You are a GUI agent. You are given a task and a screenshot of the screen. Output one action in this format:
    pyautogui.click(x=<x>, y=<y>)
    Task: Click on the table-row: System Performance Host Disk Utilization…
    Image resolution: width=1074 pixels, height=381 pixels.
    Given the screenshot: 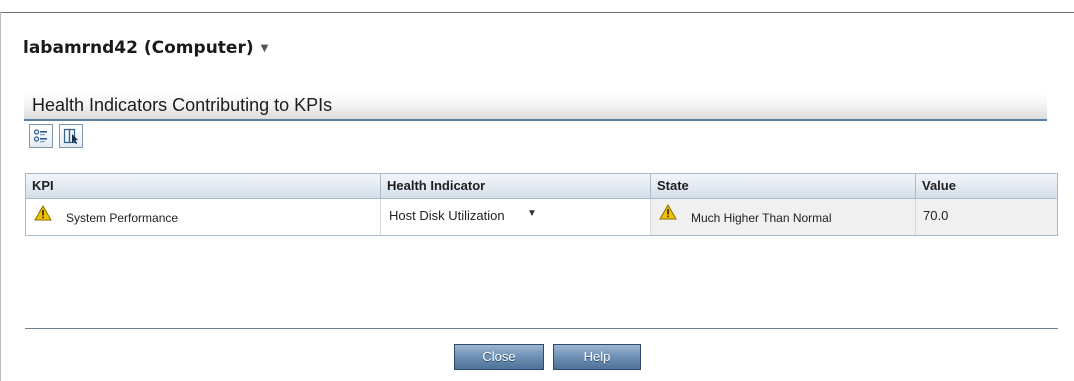 What is the action you would take?
    pyautogui.click(x=541, y=217)
    